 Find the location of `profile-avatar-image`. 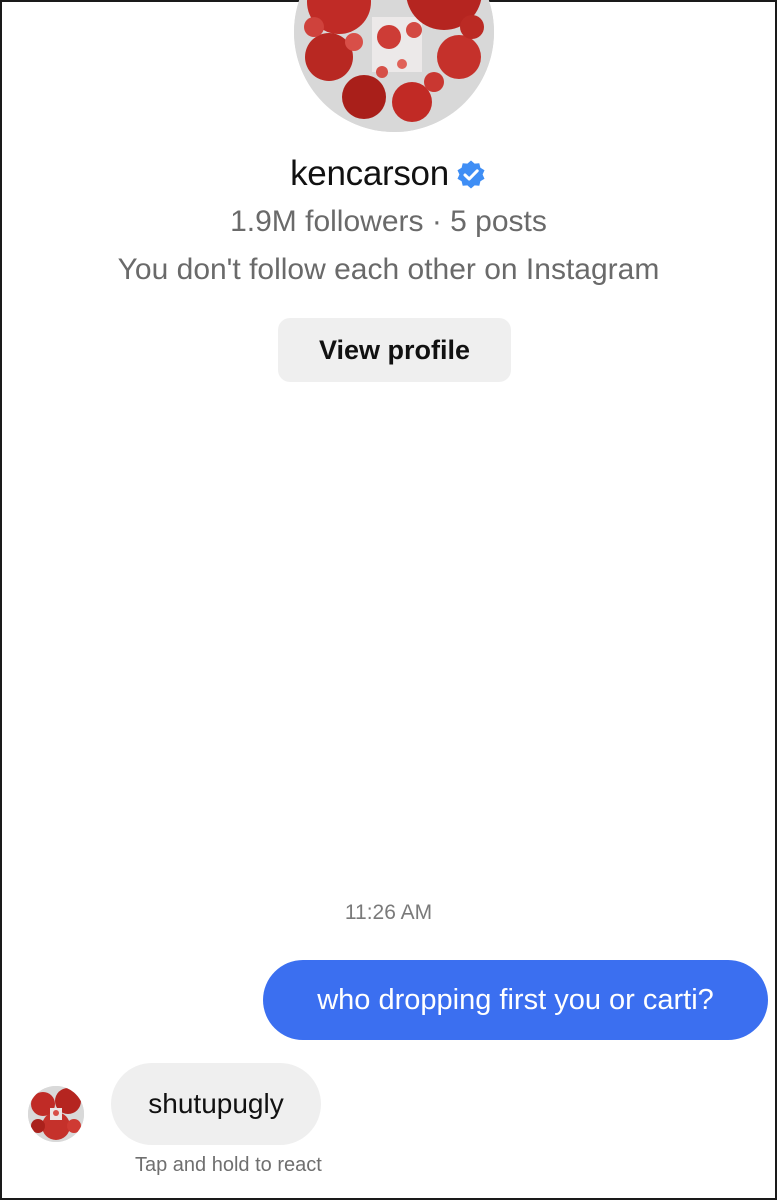

profile-avatar-image is located at coordinates (394, 66).